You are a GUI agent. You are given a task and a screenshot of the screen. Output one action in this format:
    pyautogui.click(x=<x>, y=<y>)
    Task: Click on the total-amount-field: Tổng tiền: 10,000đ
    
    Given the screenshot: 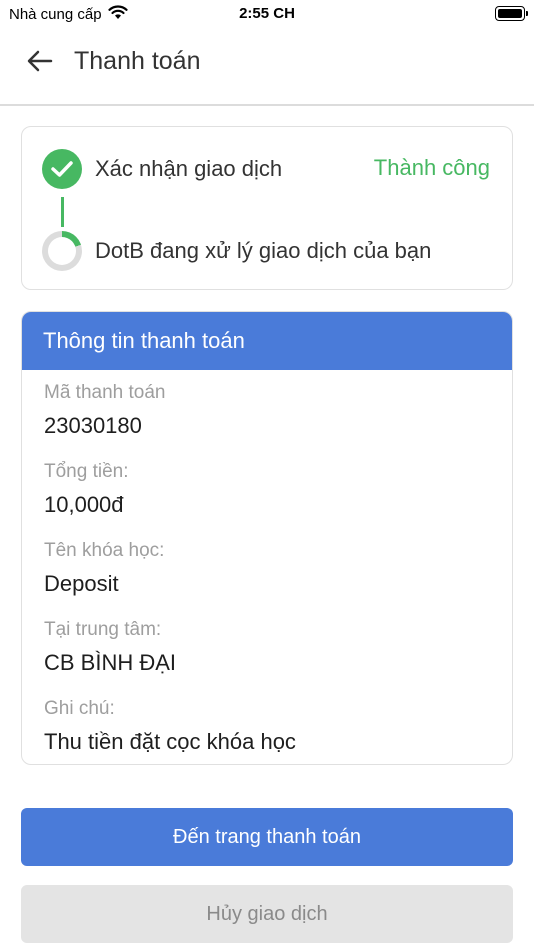 What is the action you would take?
    pyautogui.click(x=86, y=489)
    